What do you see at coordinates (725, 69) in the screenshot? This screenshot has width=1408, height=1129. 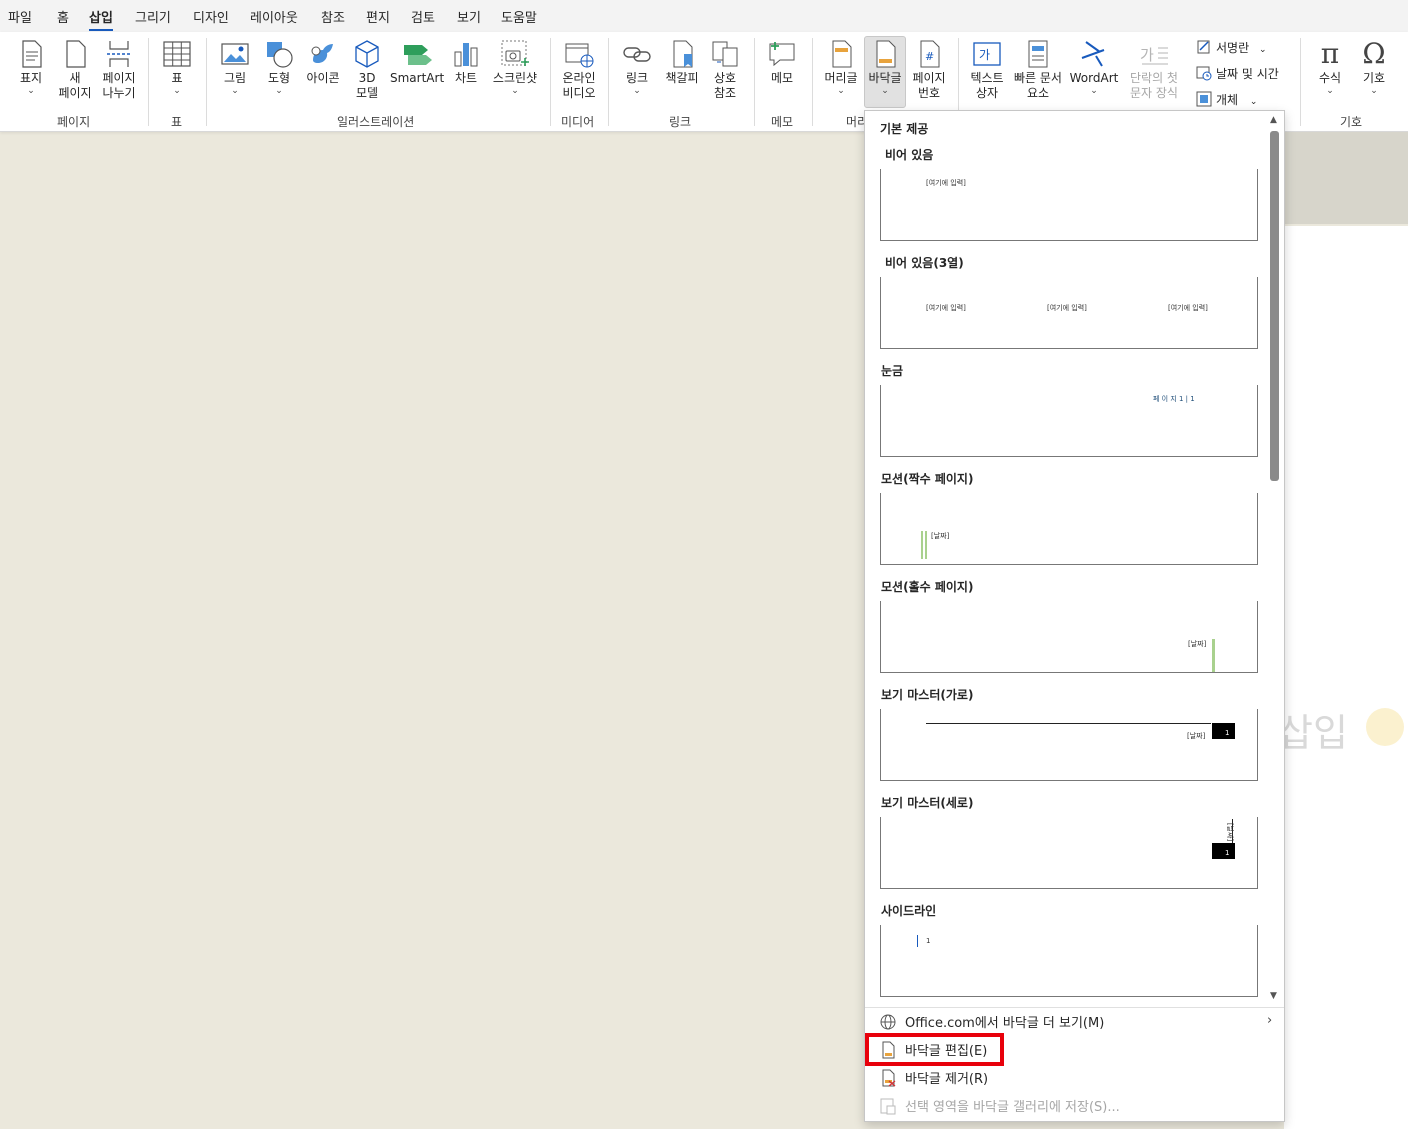 I see `cross-reference-button: 상호 참조` at bounding box center [725, 69].